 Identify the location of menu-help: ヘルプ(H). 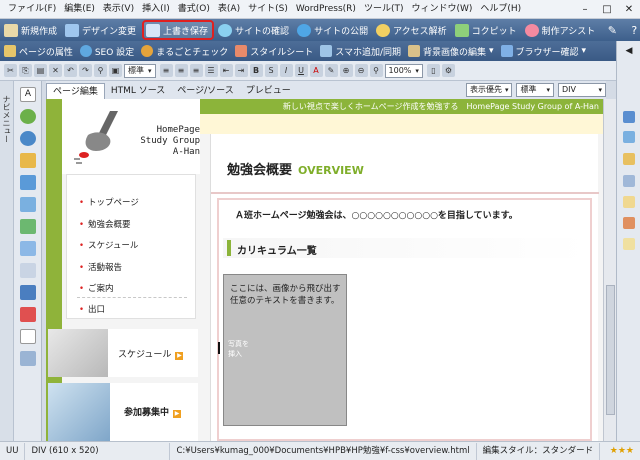
(500, 9).